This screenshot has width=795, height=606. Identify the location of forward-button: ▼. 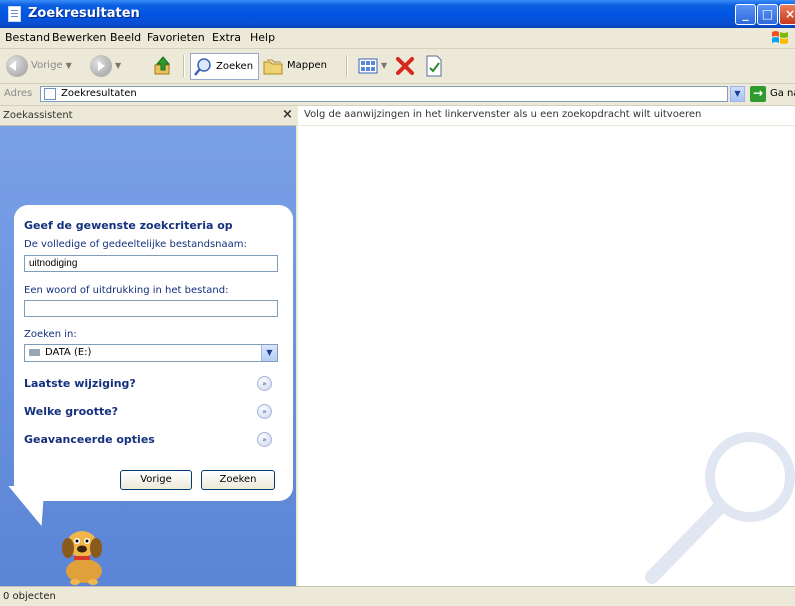
(105, 65).